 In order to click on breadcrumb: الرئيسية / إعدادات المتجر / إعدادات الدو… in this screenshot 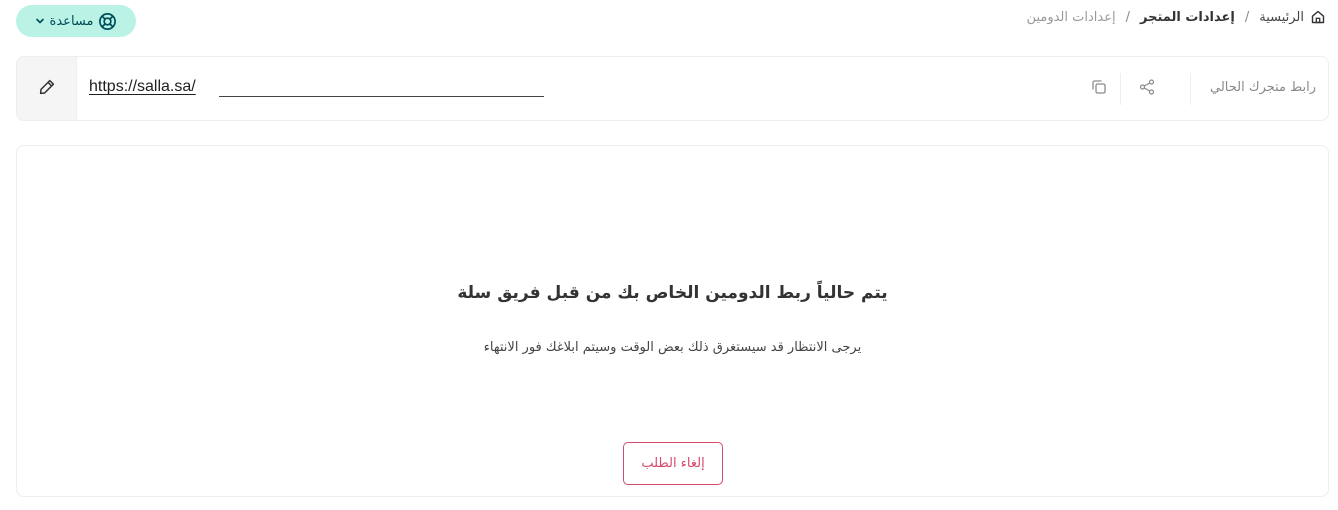, I will do `click(1176, 17)`.